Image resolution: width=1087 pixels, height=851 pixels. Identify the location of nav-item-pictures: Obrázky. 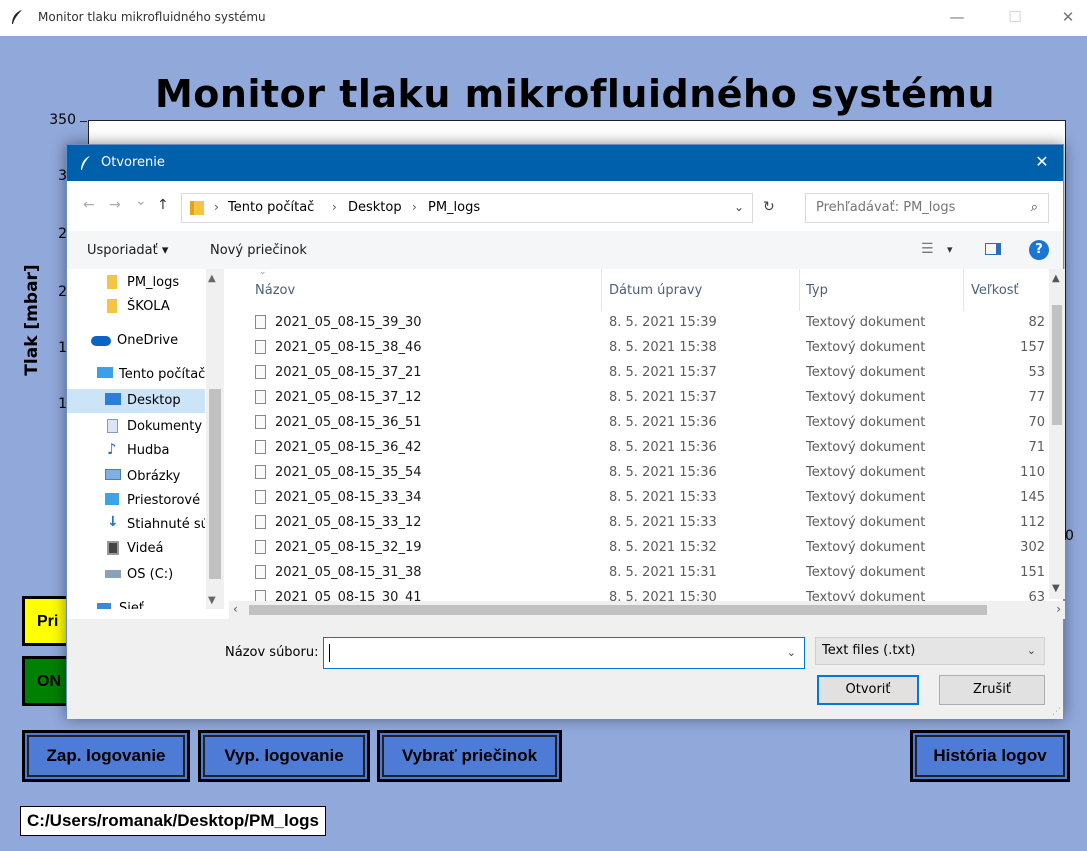
(136, 477).